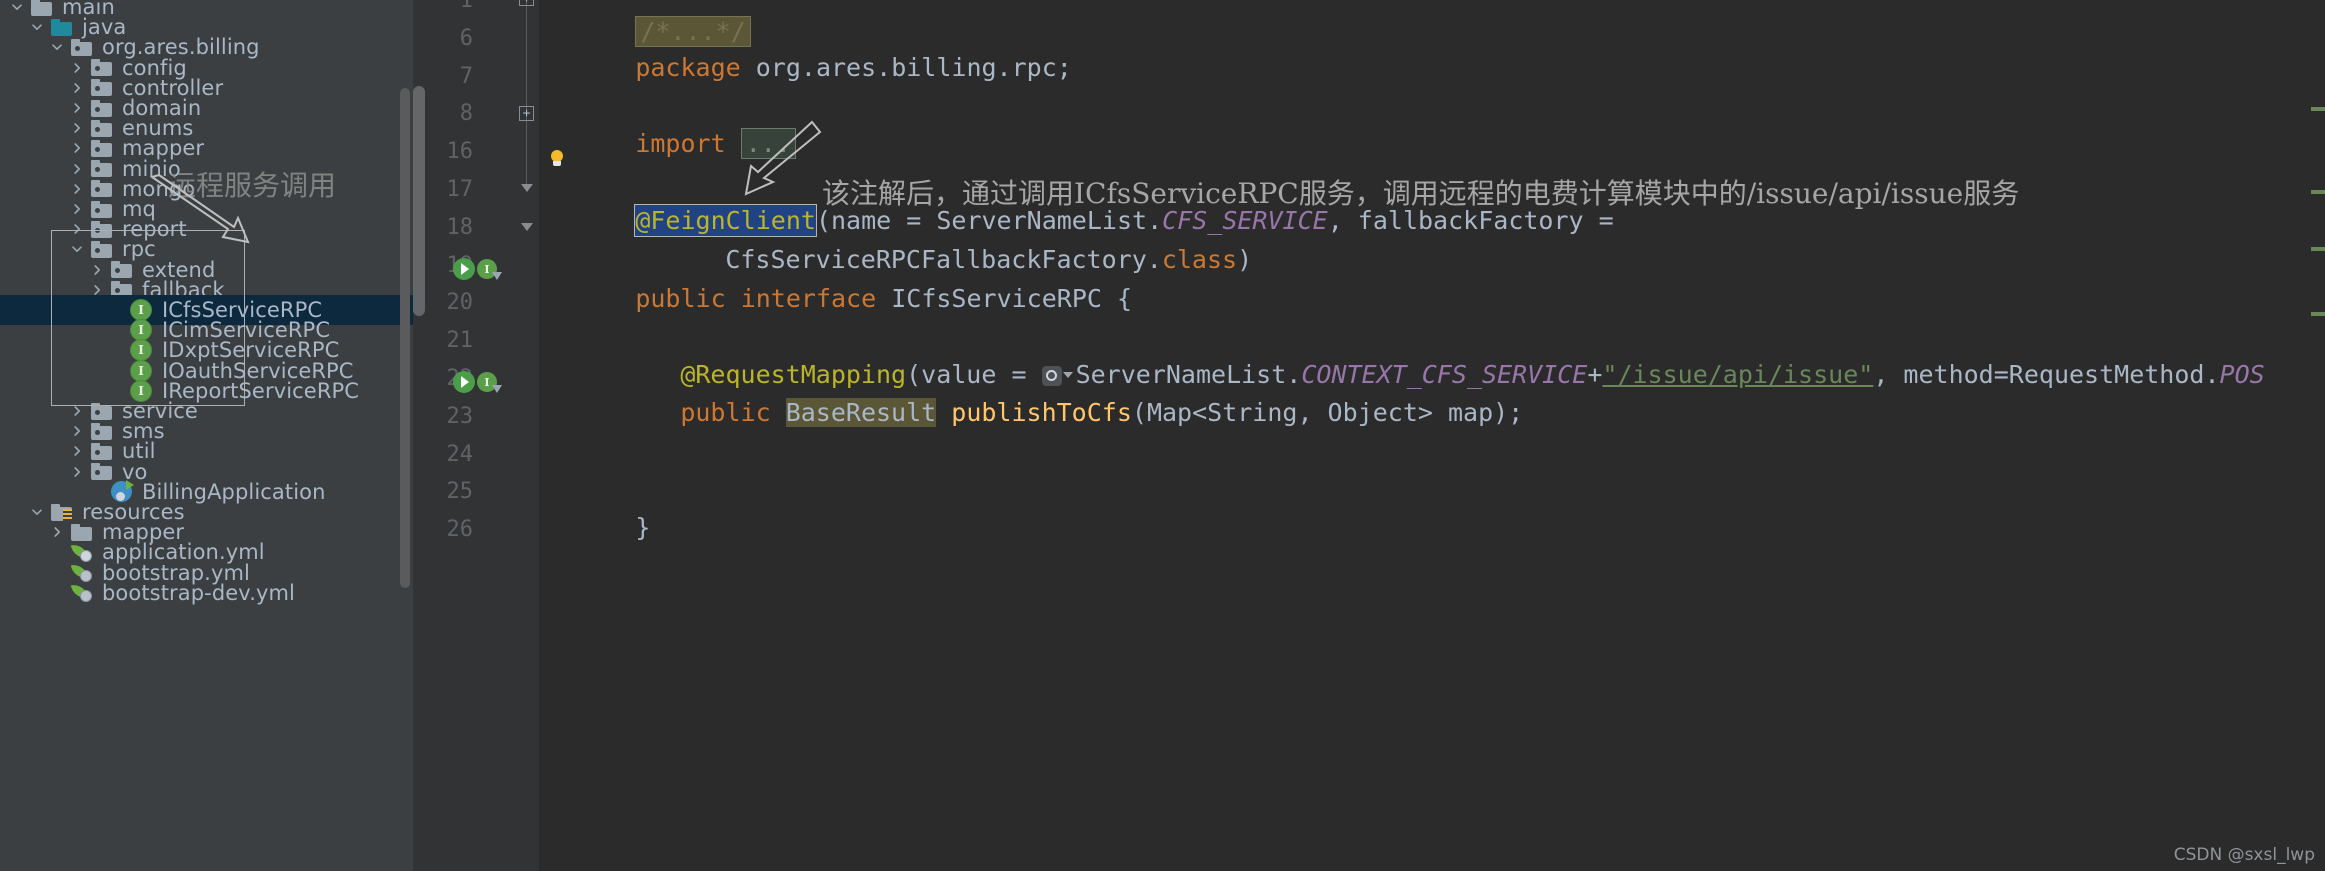 This screenshot has width=2325, height=871. I want to click on keyword-interface: interface, so click(808, 298).